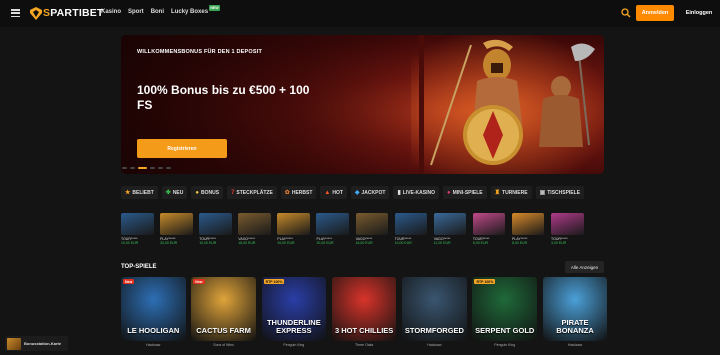 This screenshot has height=355, width=720. I want to click on game-cover: PIRATE BONANZA, so click(575, 309).